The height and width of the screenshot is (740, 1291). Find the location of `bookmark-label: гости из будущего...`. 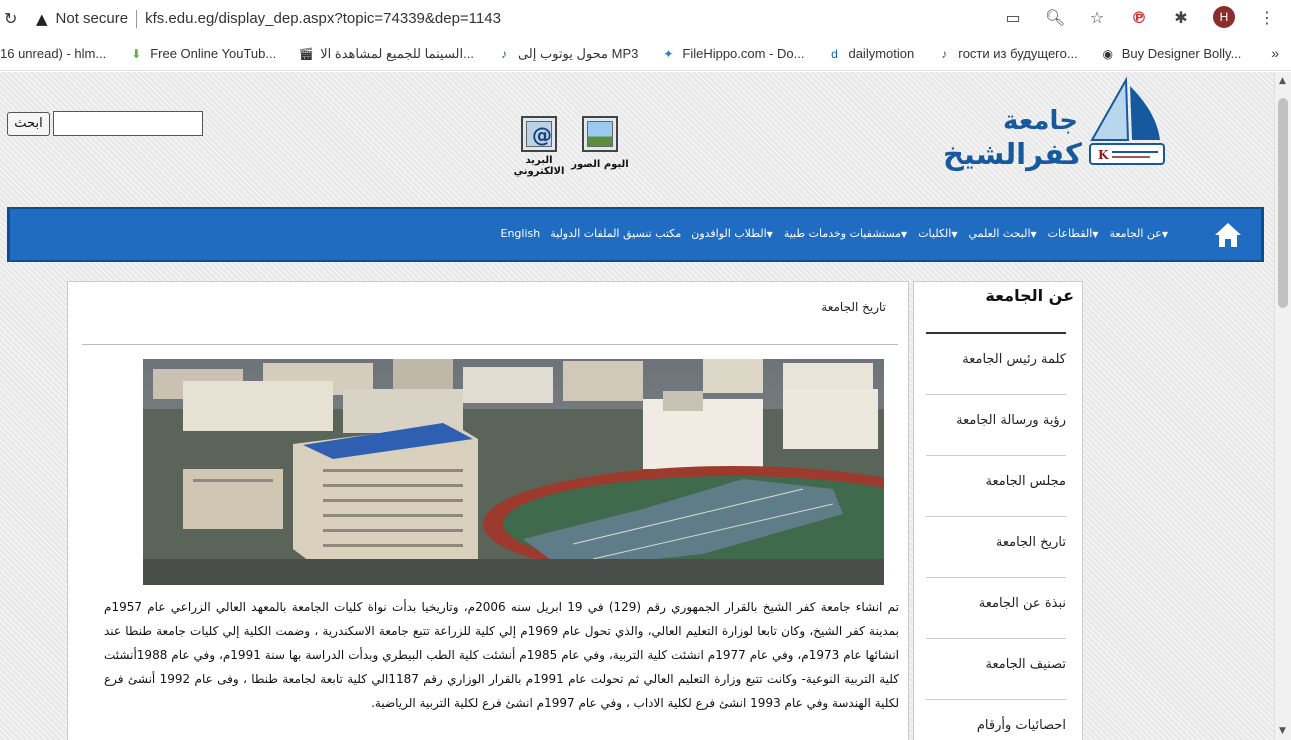

bookmark-label: гости из будущего... is located at coordinates (1018, 53).